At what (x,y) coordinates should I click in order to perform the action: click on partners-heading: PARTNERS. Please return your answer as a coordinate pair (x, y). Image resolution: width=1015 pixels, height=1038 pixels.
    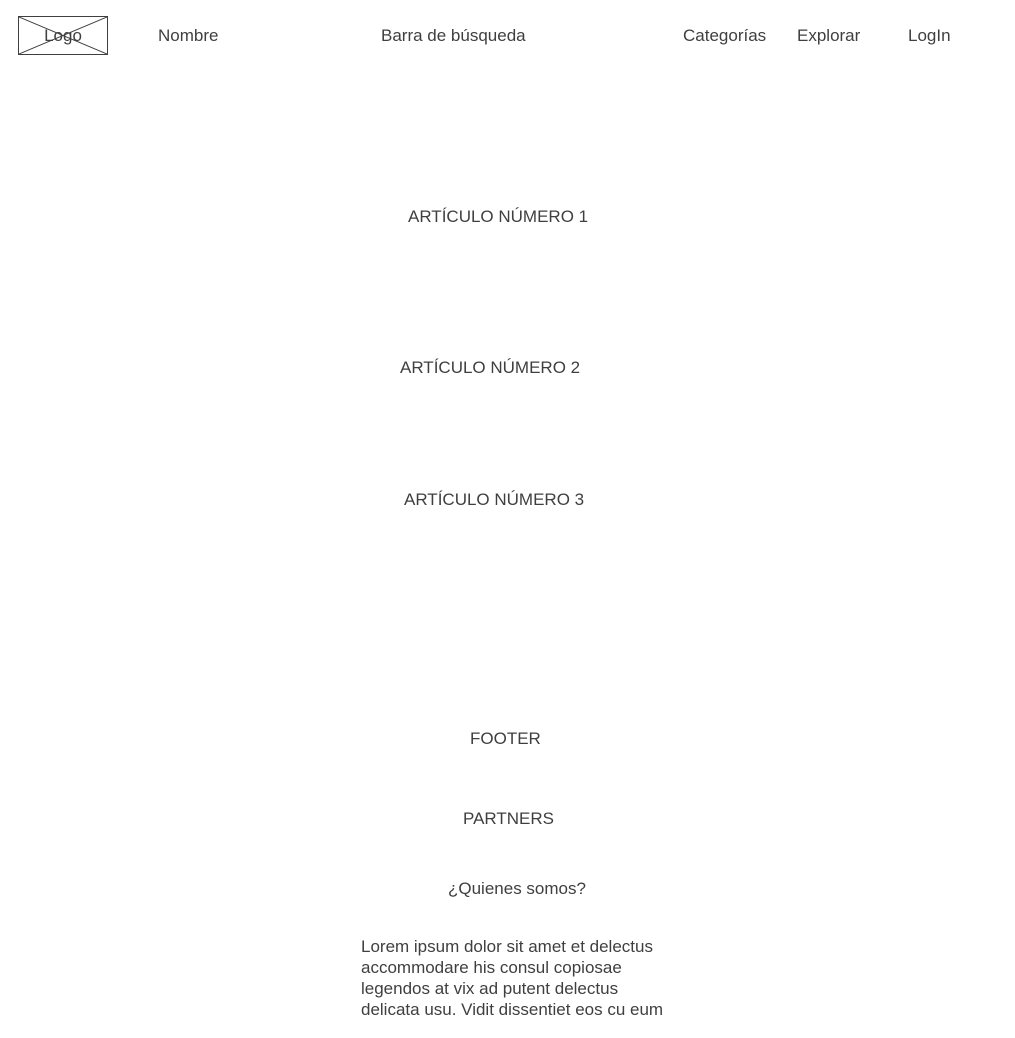
    Looking at the image, I should click on (509, 818).